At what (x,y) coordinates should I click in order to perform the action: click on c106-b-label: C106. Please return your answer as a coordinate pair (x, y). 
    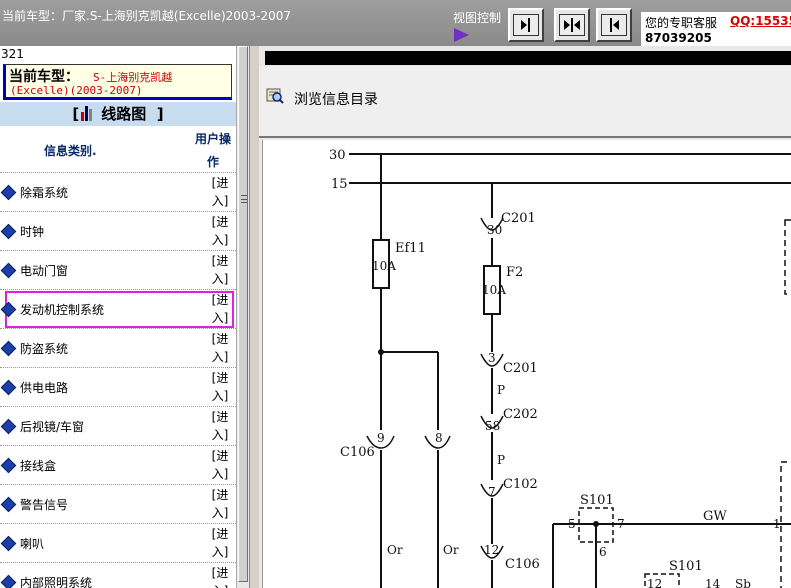
    Looking at the image, I should click on (522, 564).